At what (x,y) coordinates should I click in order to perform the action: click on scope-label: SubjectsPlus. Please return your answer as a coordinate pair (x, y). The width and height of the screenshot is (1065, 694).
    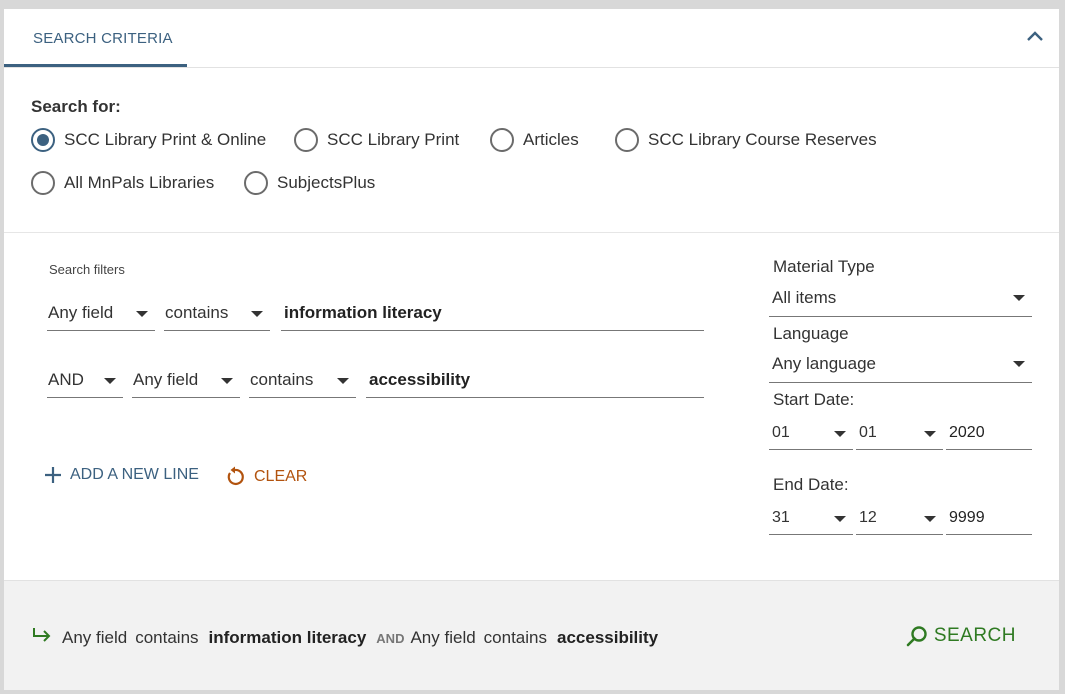
    Looking at the image, I should click on (326, 182).